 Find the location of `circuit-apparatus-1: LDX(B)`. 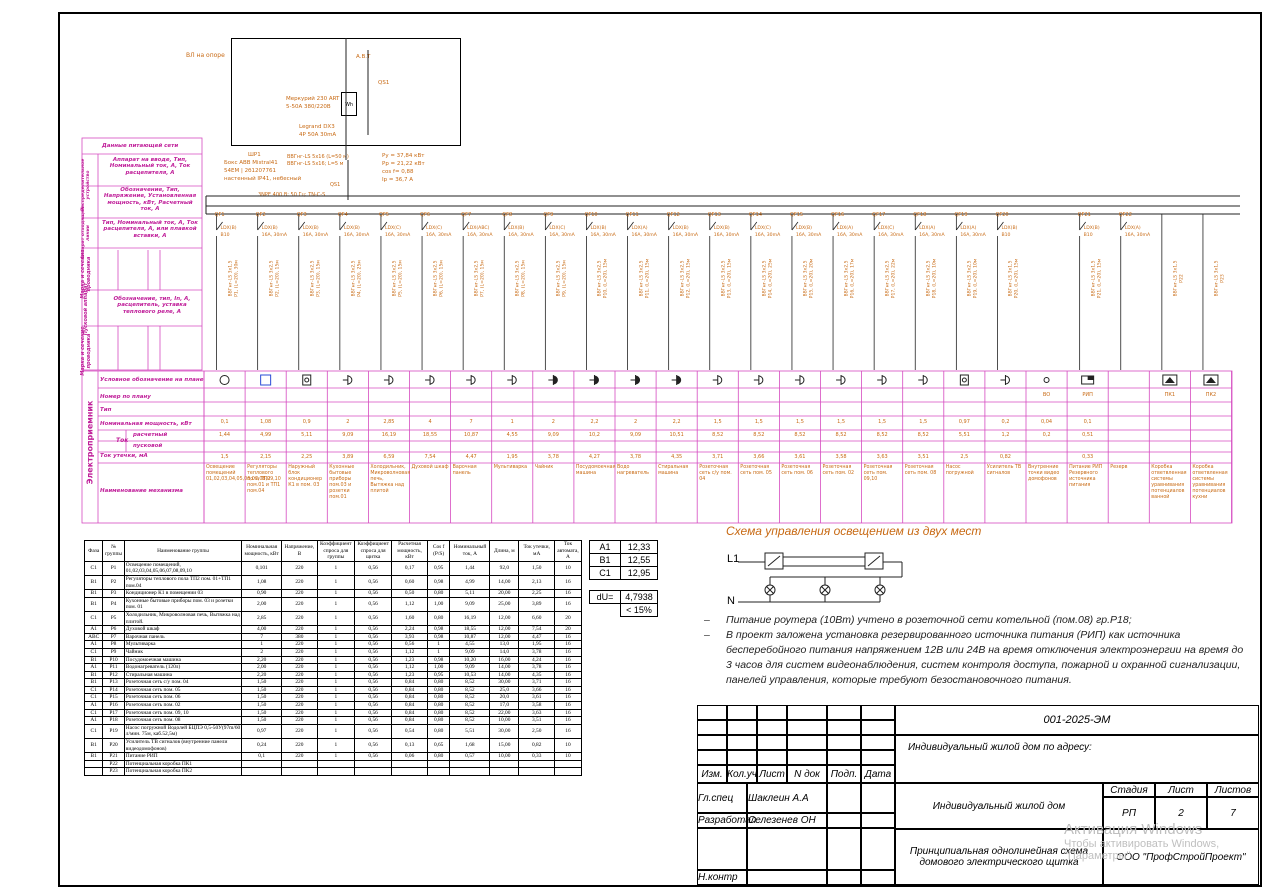

circuit-apparatus-1: LDX(B) is located at coordinates (228, 228).